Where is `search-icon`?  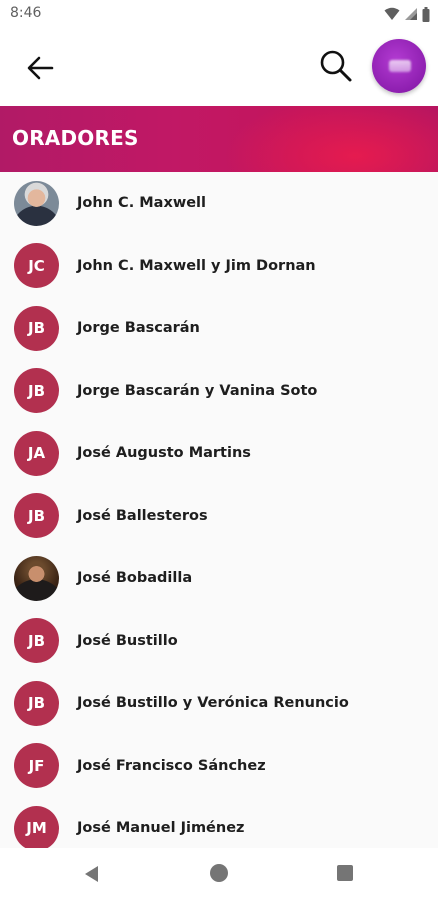 search-icon is located at coordinates (336, 66).